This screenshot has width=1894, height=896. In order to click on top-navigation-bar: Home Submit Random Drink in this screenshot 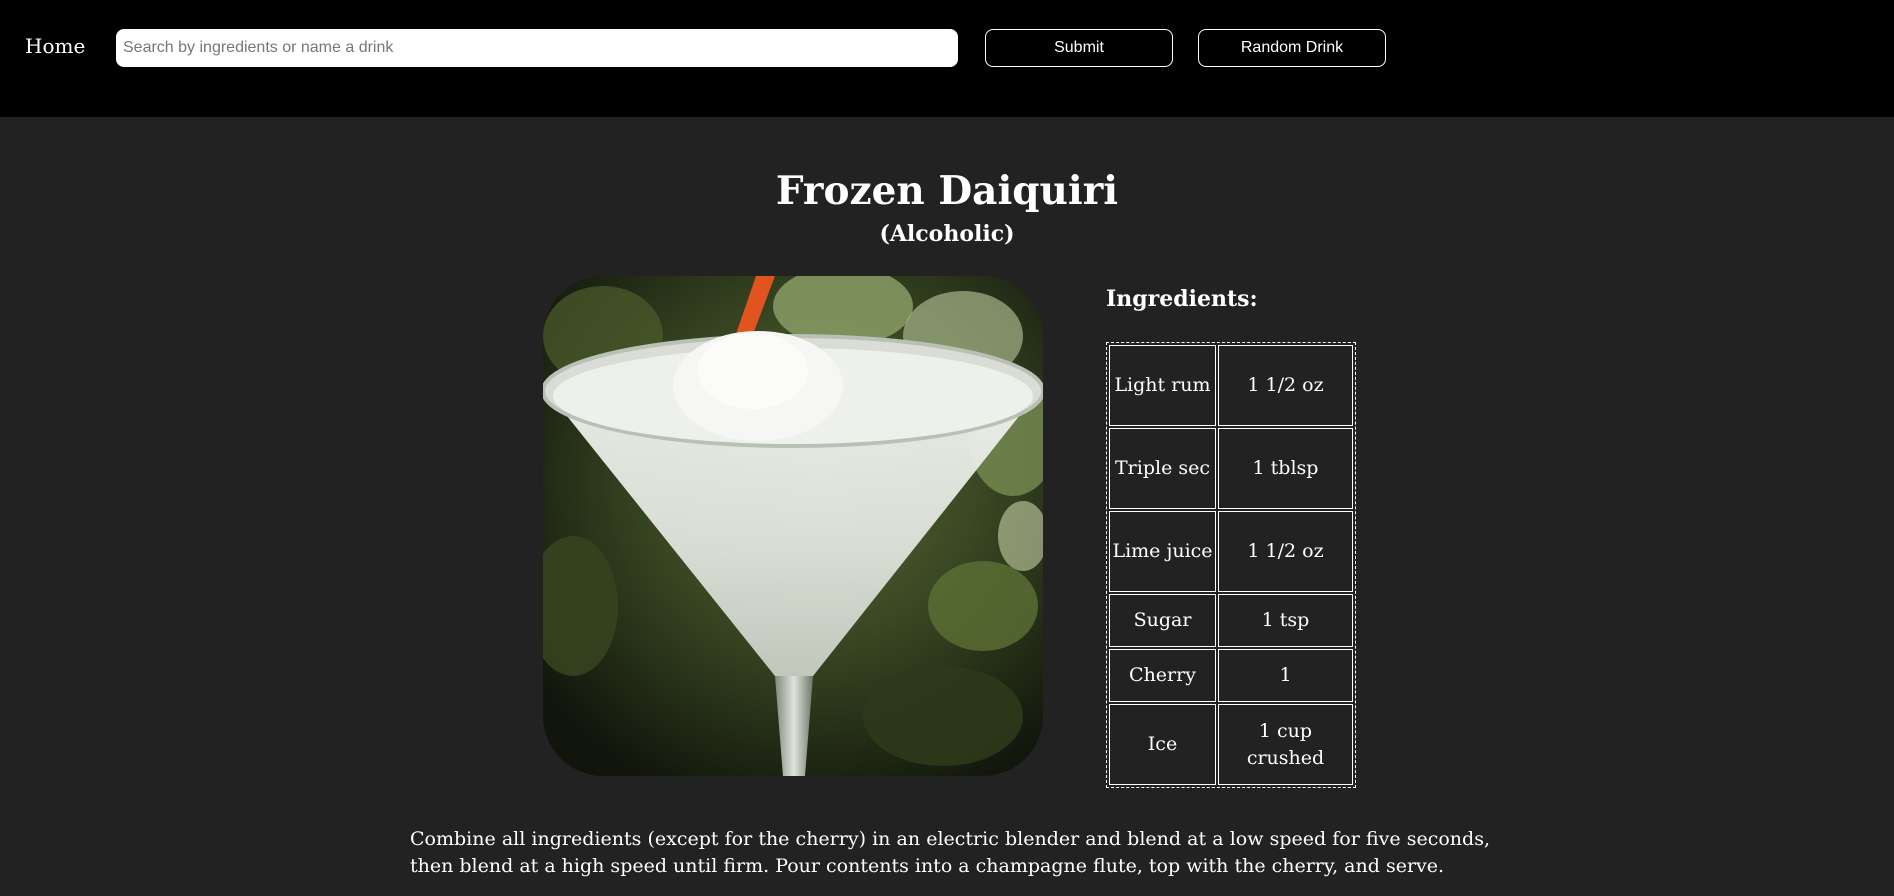, I will do `click(947, 58)`.